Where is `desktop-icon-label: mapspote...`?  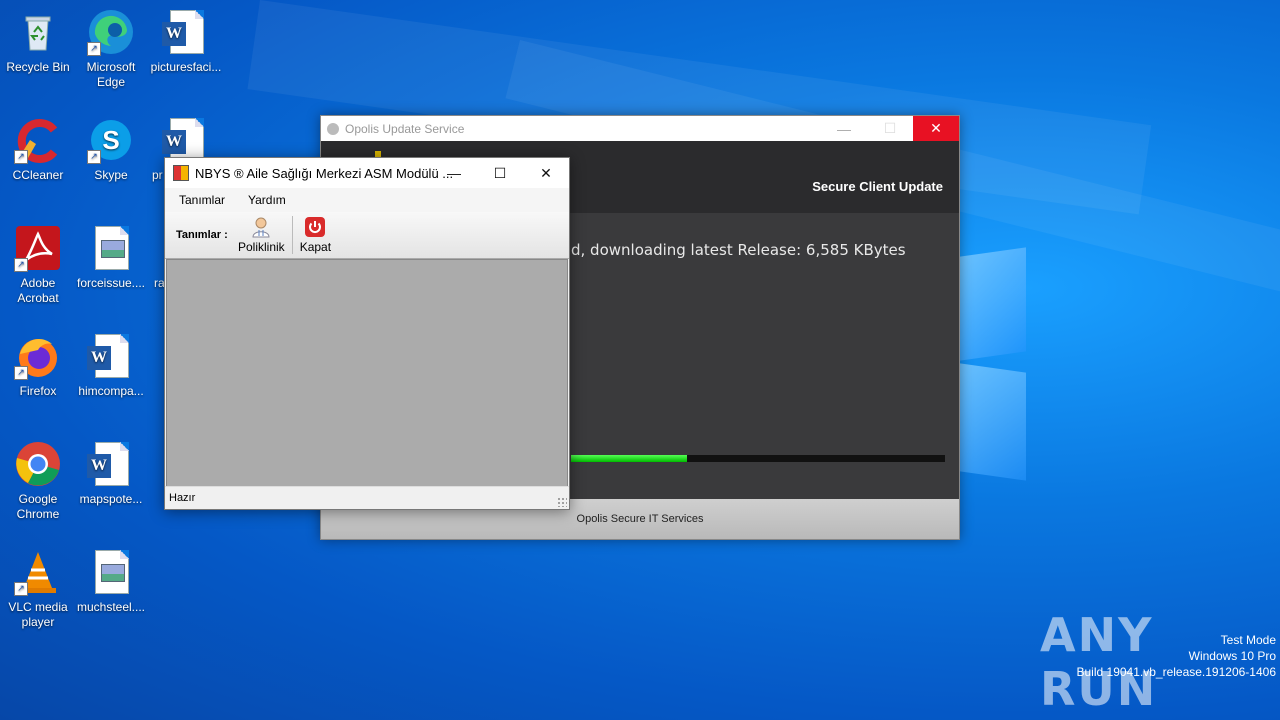
desktop-icon-label: mapspote... is located at coordinates (111, 499).